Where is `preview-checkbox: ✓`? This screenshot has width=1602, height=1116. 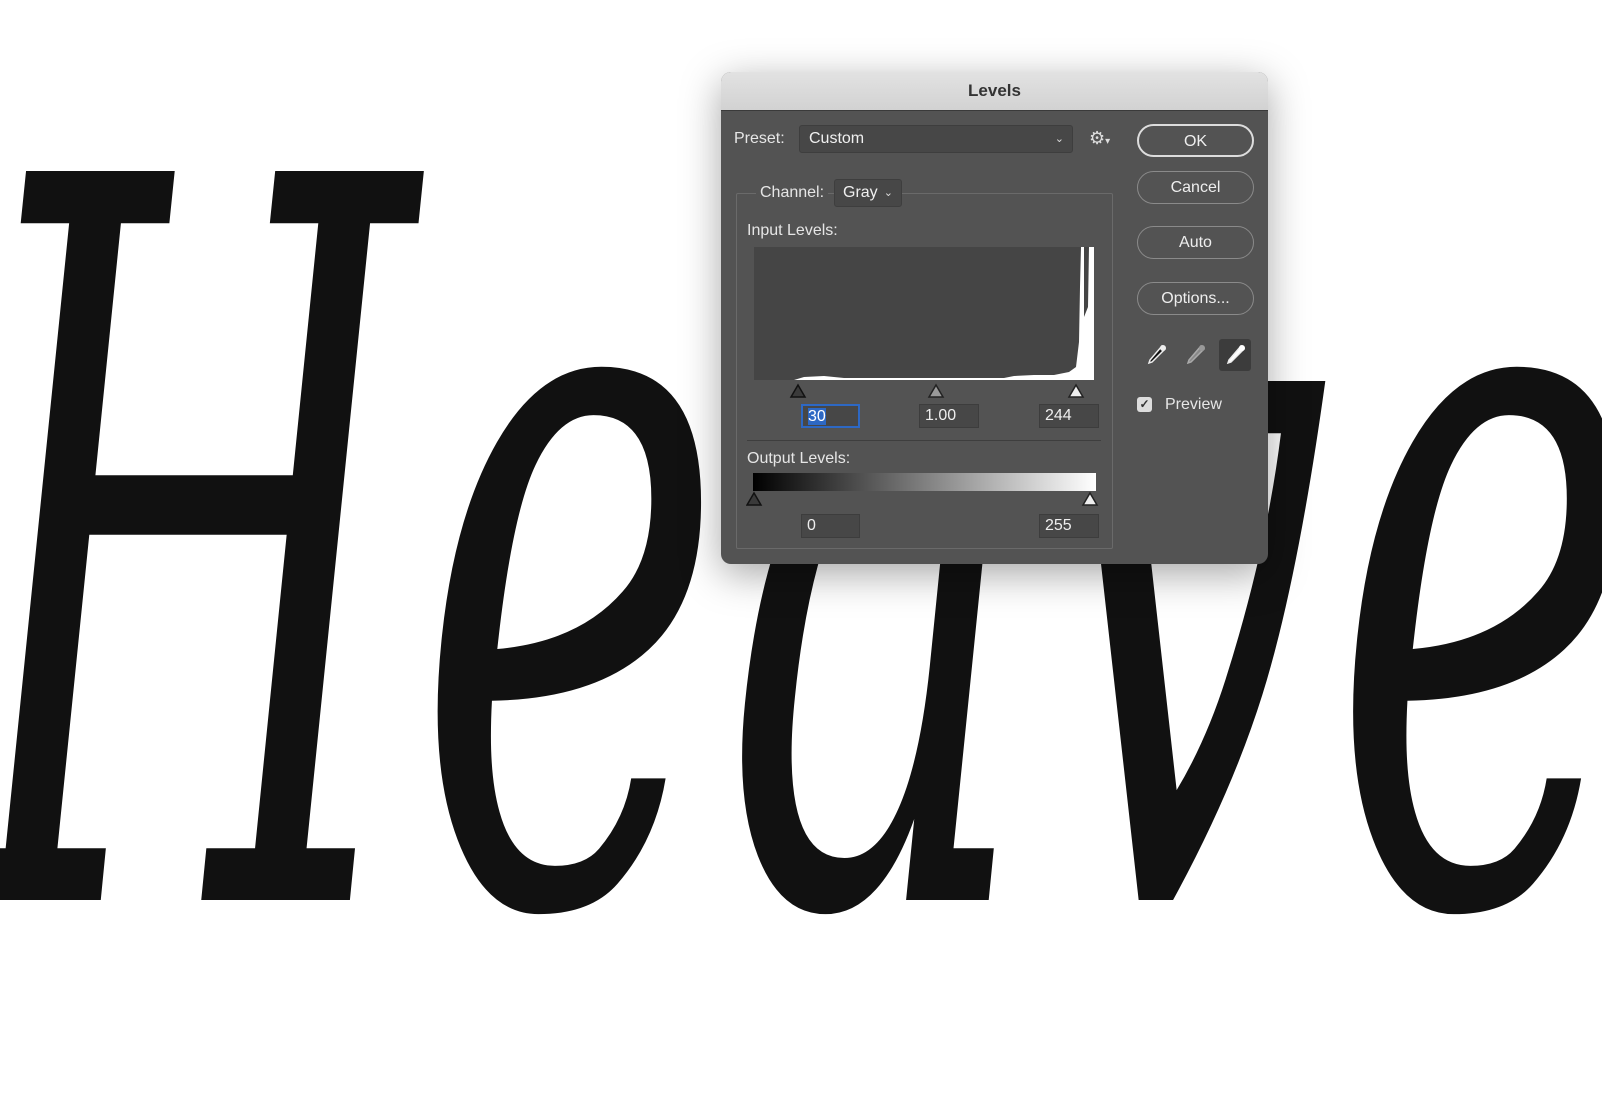
preview-checkbox: ✓ is located at coordinates (1144, 404).